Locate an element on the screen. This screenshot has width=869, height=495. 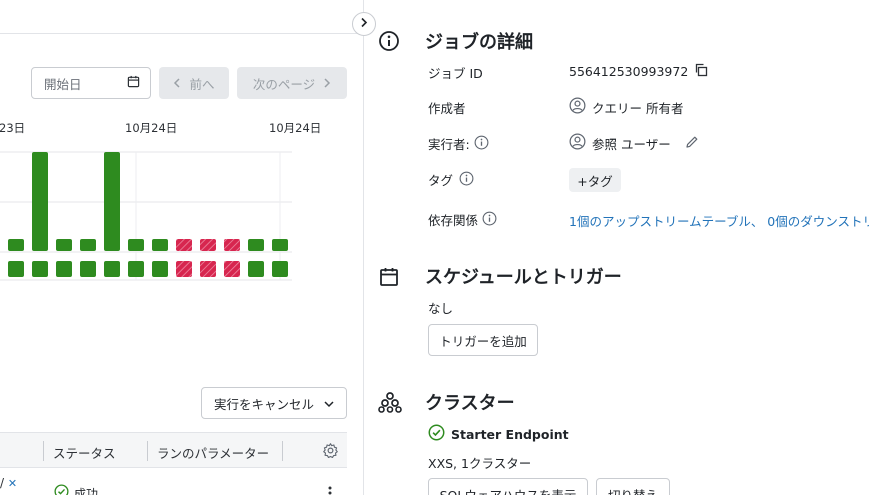
collapse-panel-button is located at coordinates (364, 24).